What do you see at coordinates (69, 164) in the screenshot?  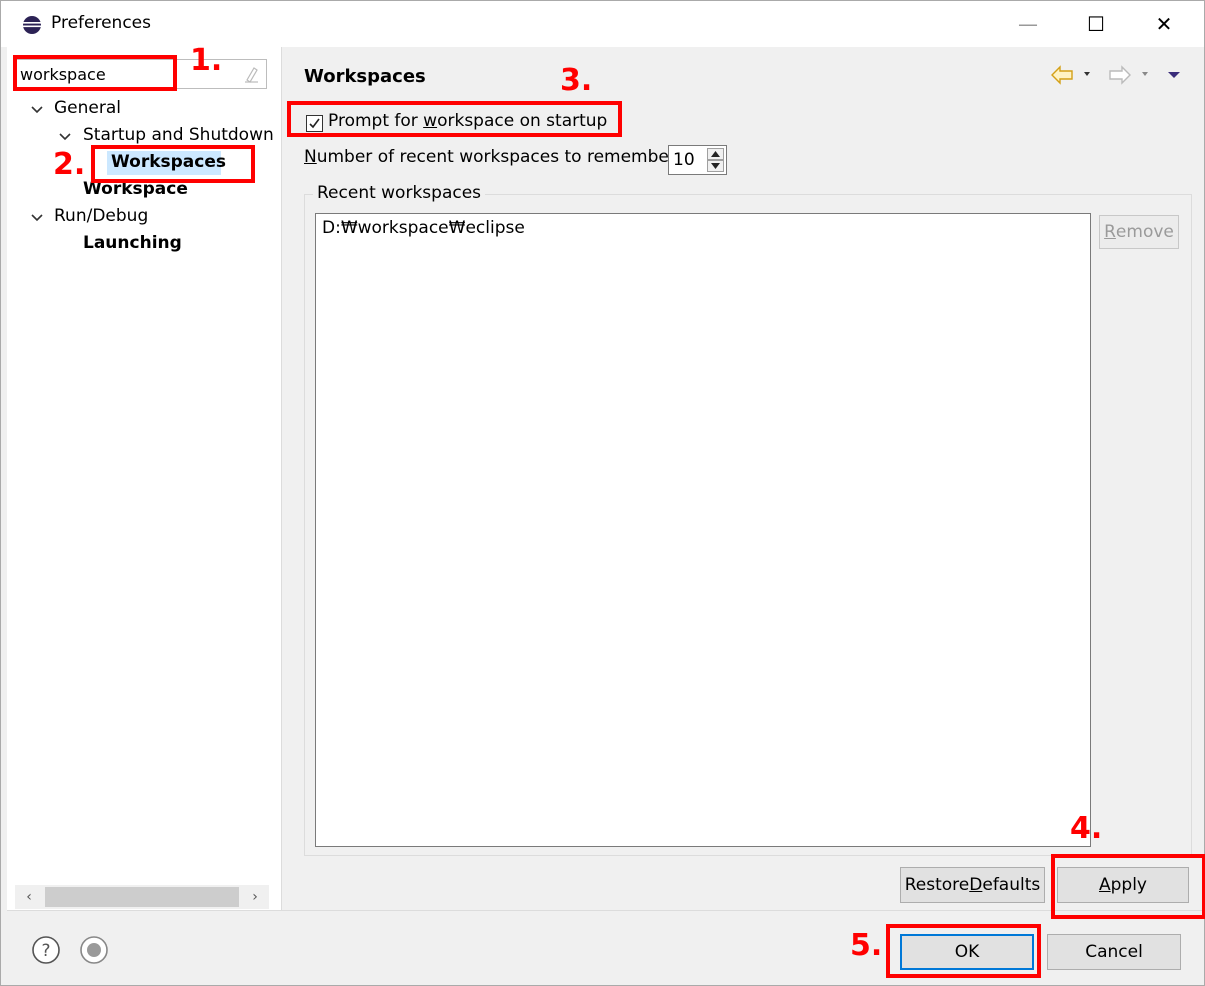 I see `annotation-step-2: 2.` at bounding box center [69, 164].